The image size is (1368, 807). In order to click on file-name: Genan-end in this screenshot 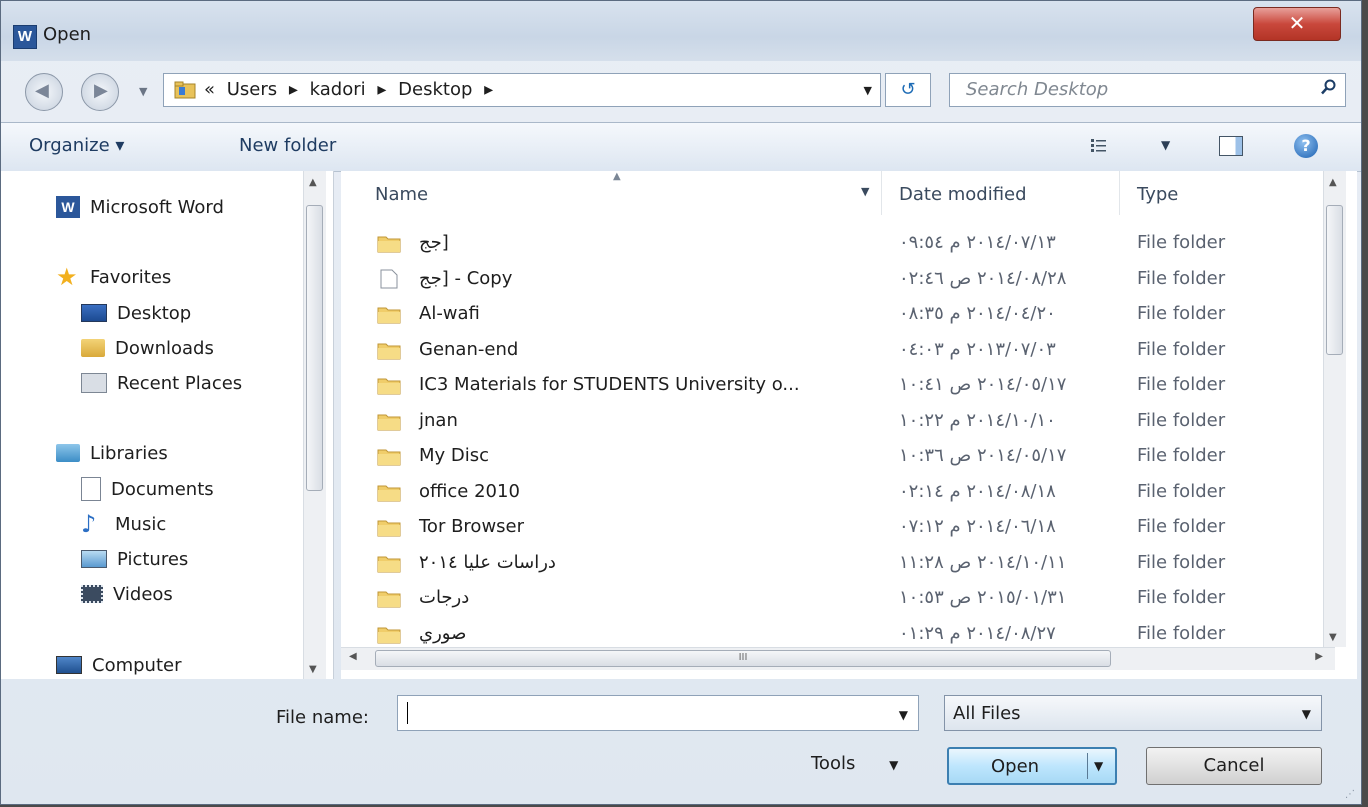, I will do `click(469, 349)`.